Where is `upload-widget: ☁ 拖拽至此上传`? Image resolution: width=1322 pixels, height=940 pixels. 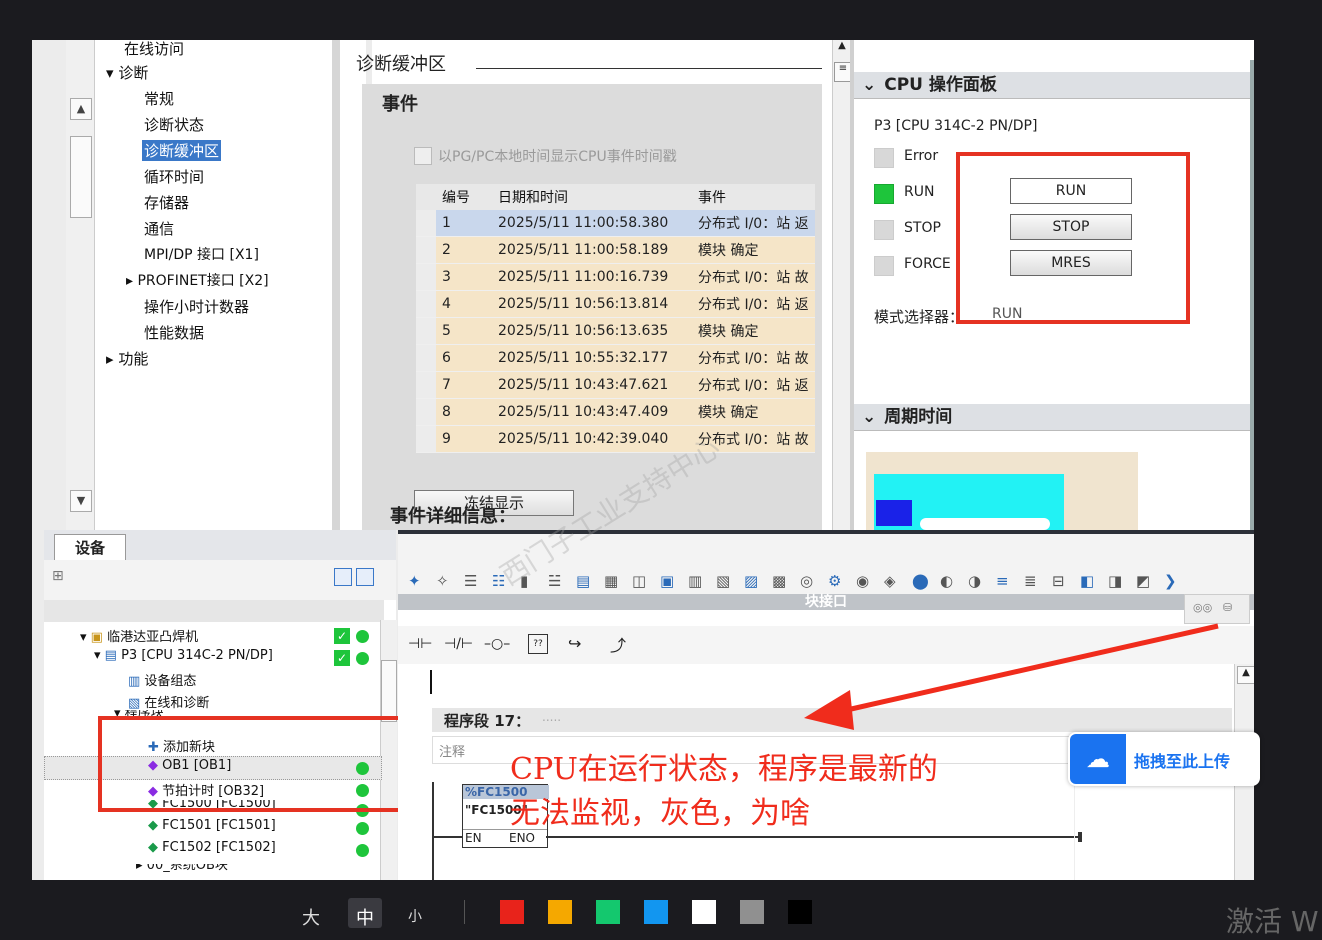 upload-widget: ☁ 拖拽至此上传 is located at coordinates (1164, 759).